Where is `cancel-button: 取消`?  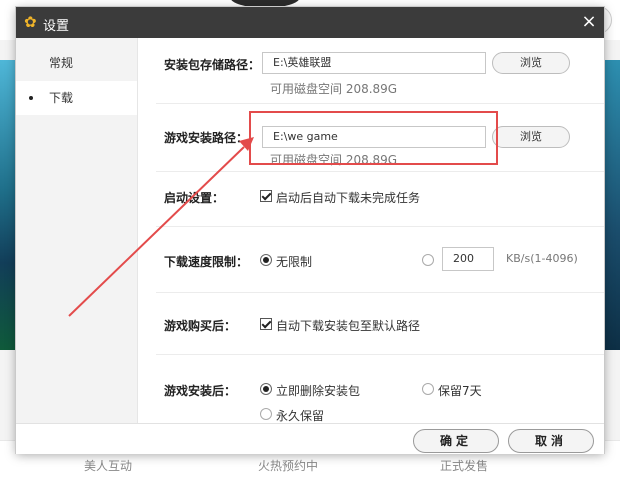 cancel-button: 取消 is located at coordinates (551, 441).